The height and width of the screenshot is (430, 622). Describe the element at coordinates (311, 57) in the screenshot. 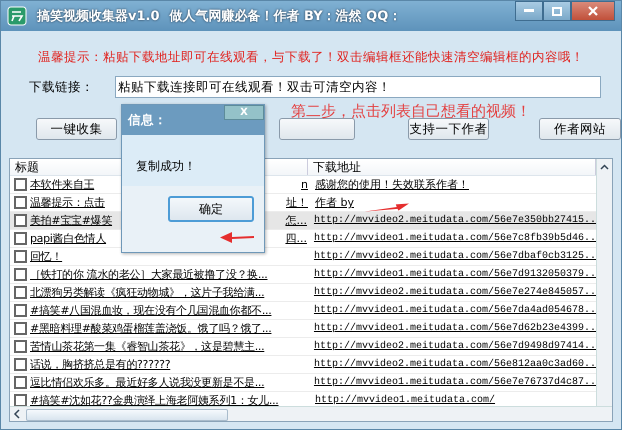

I see `hint-text: 温馨提示：粘贴下载地址即可在线观看，与下载了！双击编辑框还能快速清空编辑框的内容哦！` at that location.